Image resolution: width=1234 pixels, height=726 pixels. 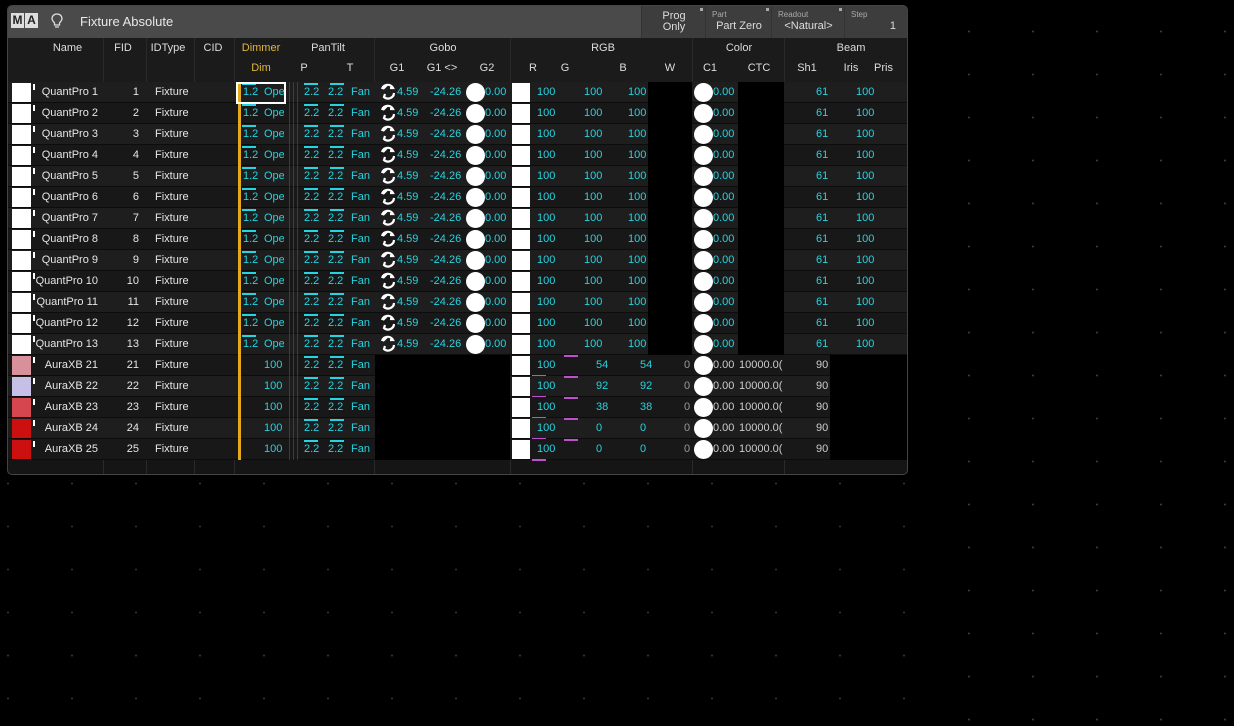 What do you see at coordinates (70, 92) in the screenshot?
I see `fixture-name: QuantPro 1` at bounding box center [70, 92].